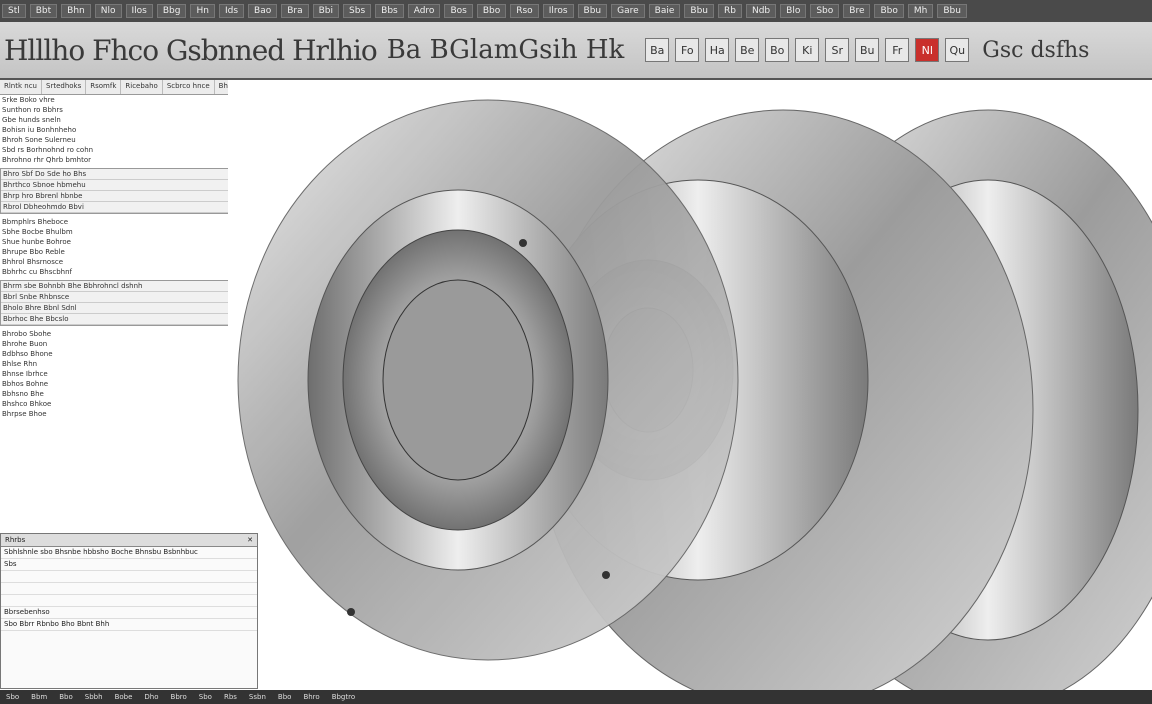 The width and height of the screenshot is (1152, 704). I want to click on status-item: Sbo, so click(13, 697).